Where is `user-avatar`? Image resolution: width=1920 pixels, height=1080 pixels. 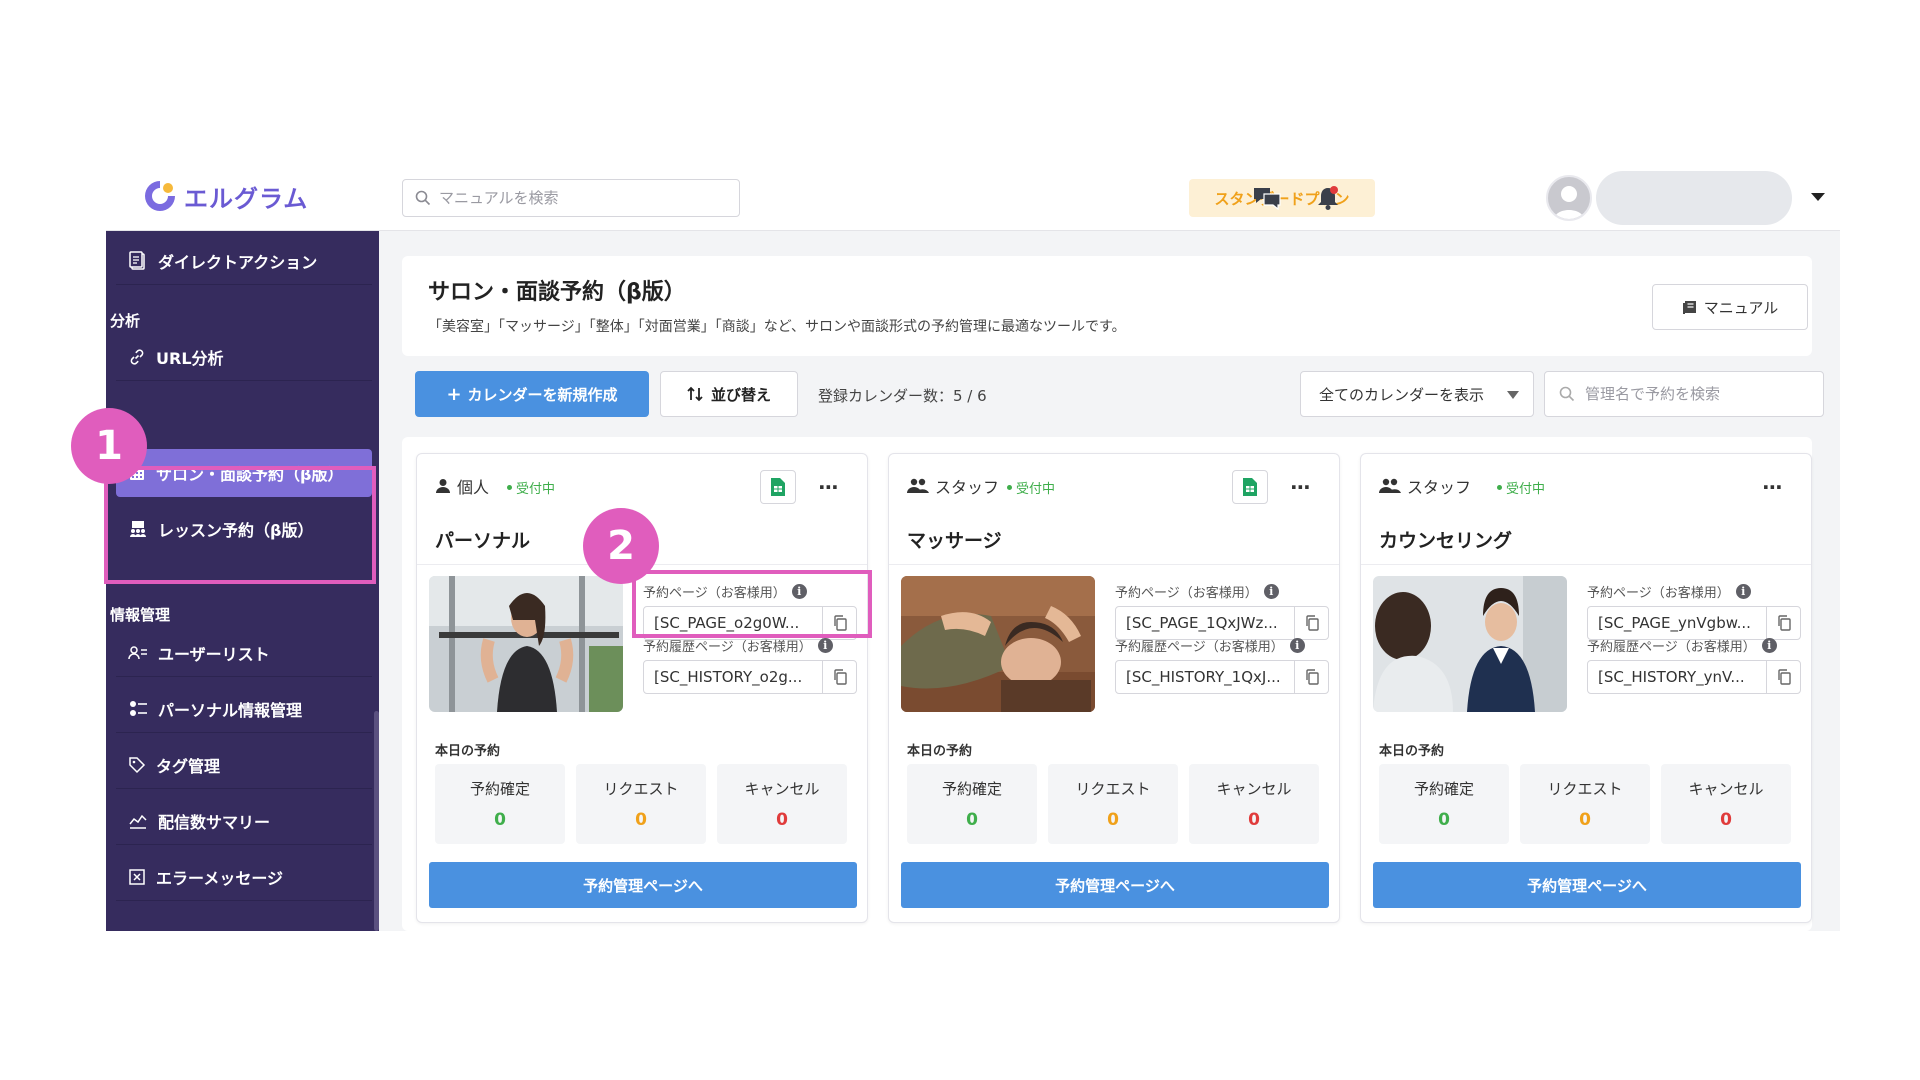
user-avatar is located at coordinates (1569, 198).